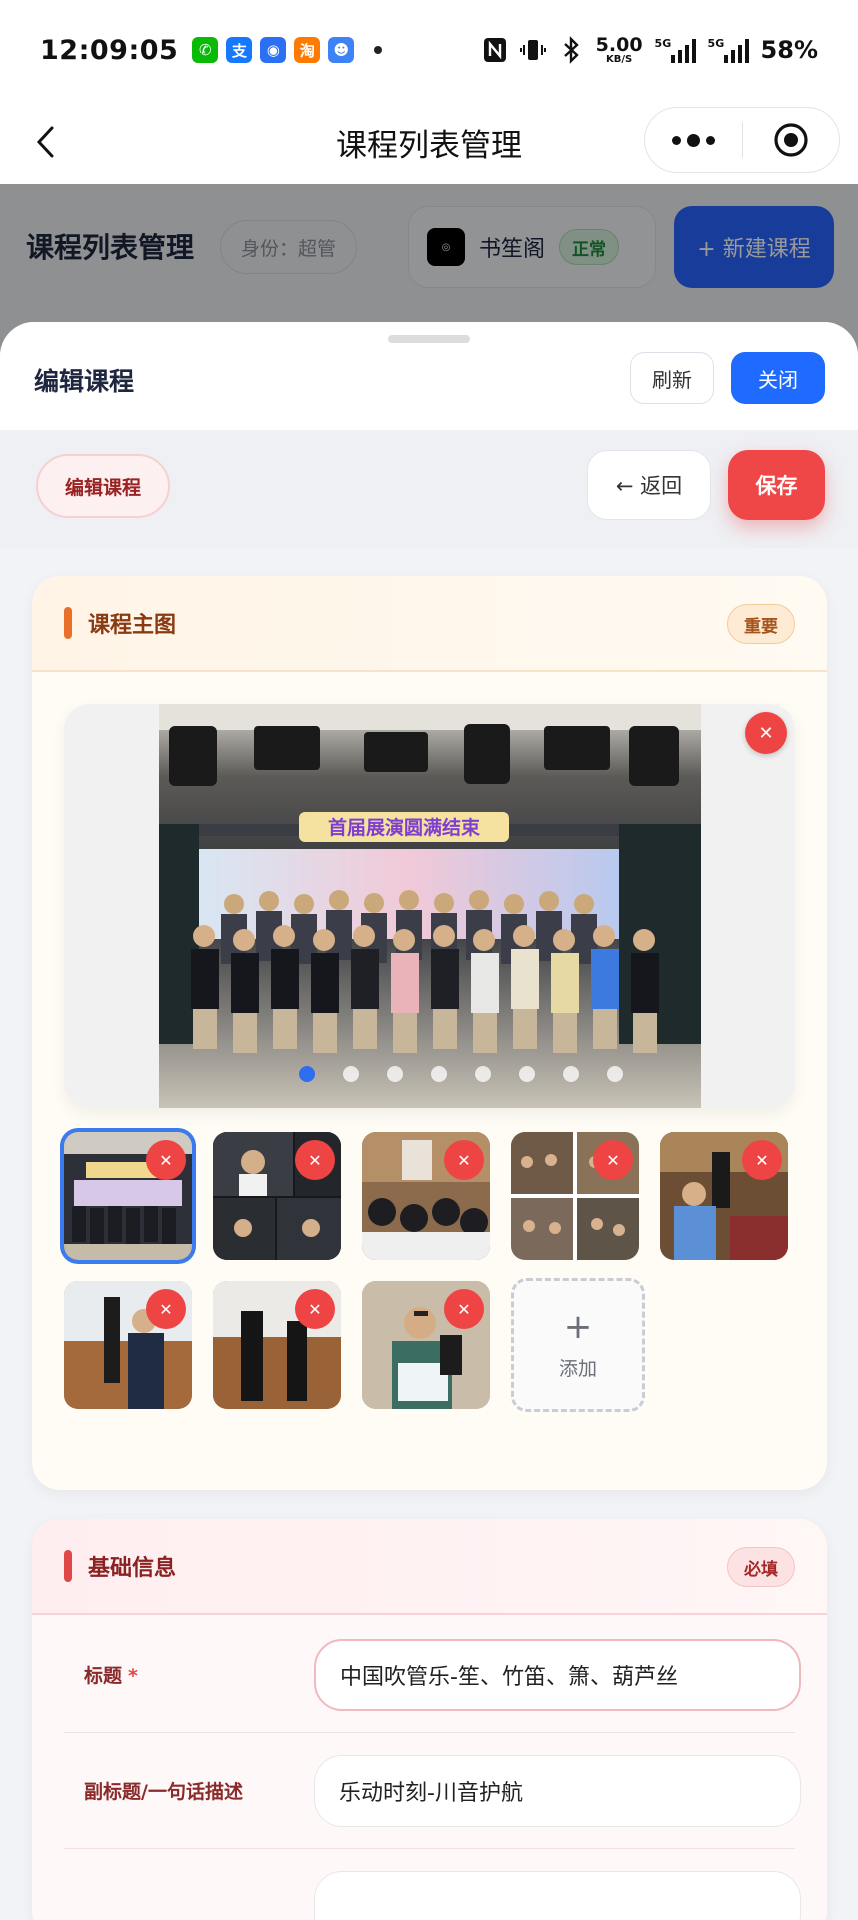  Describe the element at coordinates (571, 50) in the screenshot. I see `bluetooth-icon` at that location.